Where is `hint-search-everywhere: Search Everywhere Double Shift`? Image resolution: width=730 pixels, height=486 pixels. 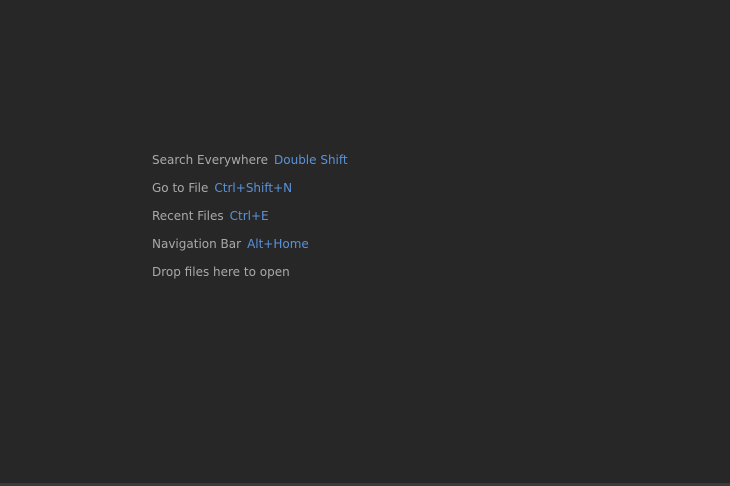 hint-search-everywhere: Search Everywhere Double Shift is located at coordinates (250, 165).